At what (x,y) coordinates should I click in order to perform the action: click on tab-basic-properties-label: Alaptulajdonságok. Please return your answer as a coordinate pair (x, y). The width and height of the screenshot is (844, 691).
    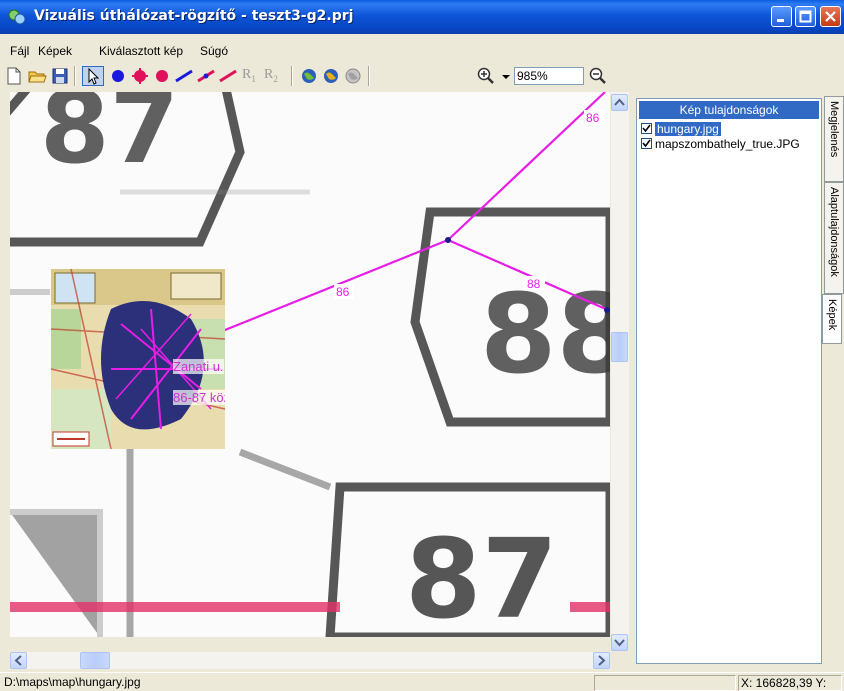
    Looking at the image, I should click on (834, 232).